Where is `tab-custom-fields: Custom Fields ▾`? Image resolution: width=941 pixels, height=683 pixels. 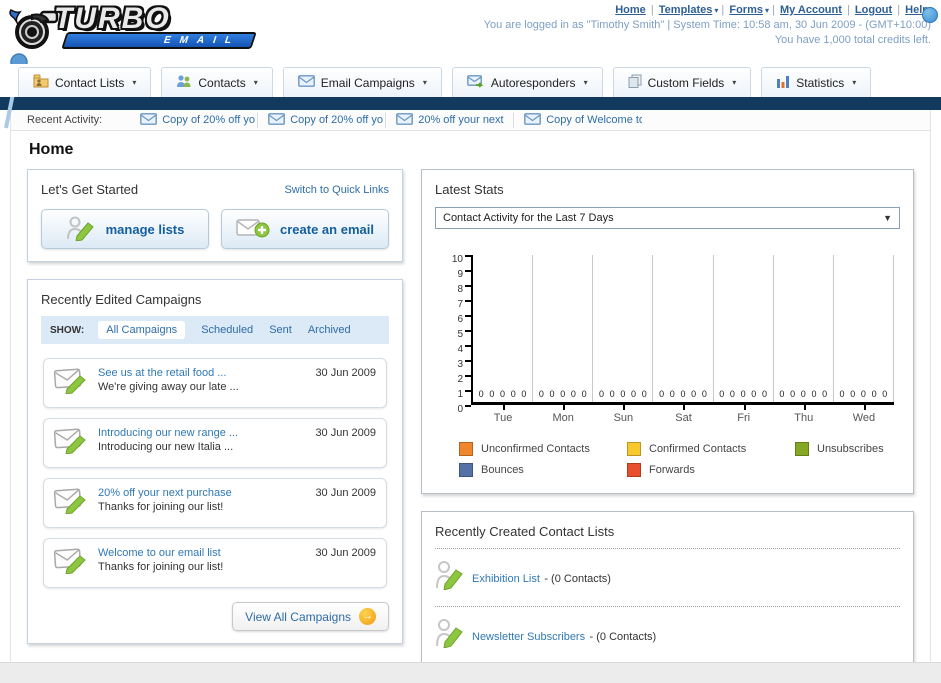
tab-custom-fields: Custom Fields ▾ is located at coordinates (682, 82).